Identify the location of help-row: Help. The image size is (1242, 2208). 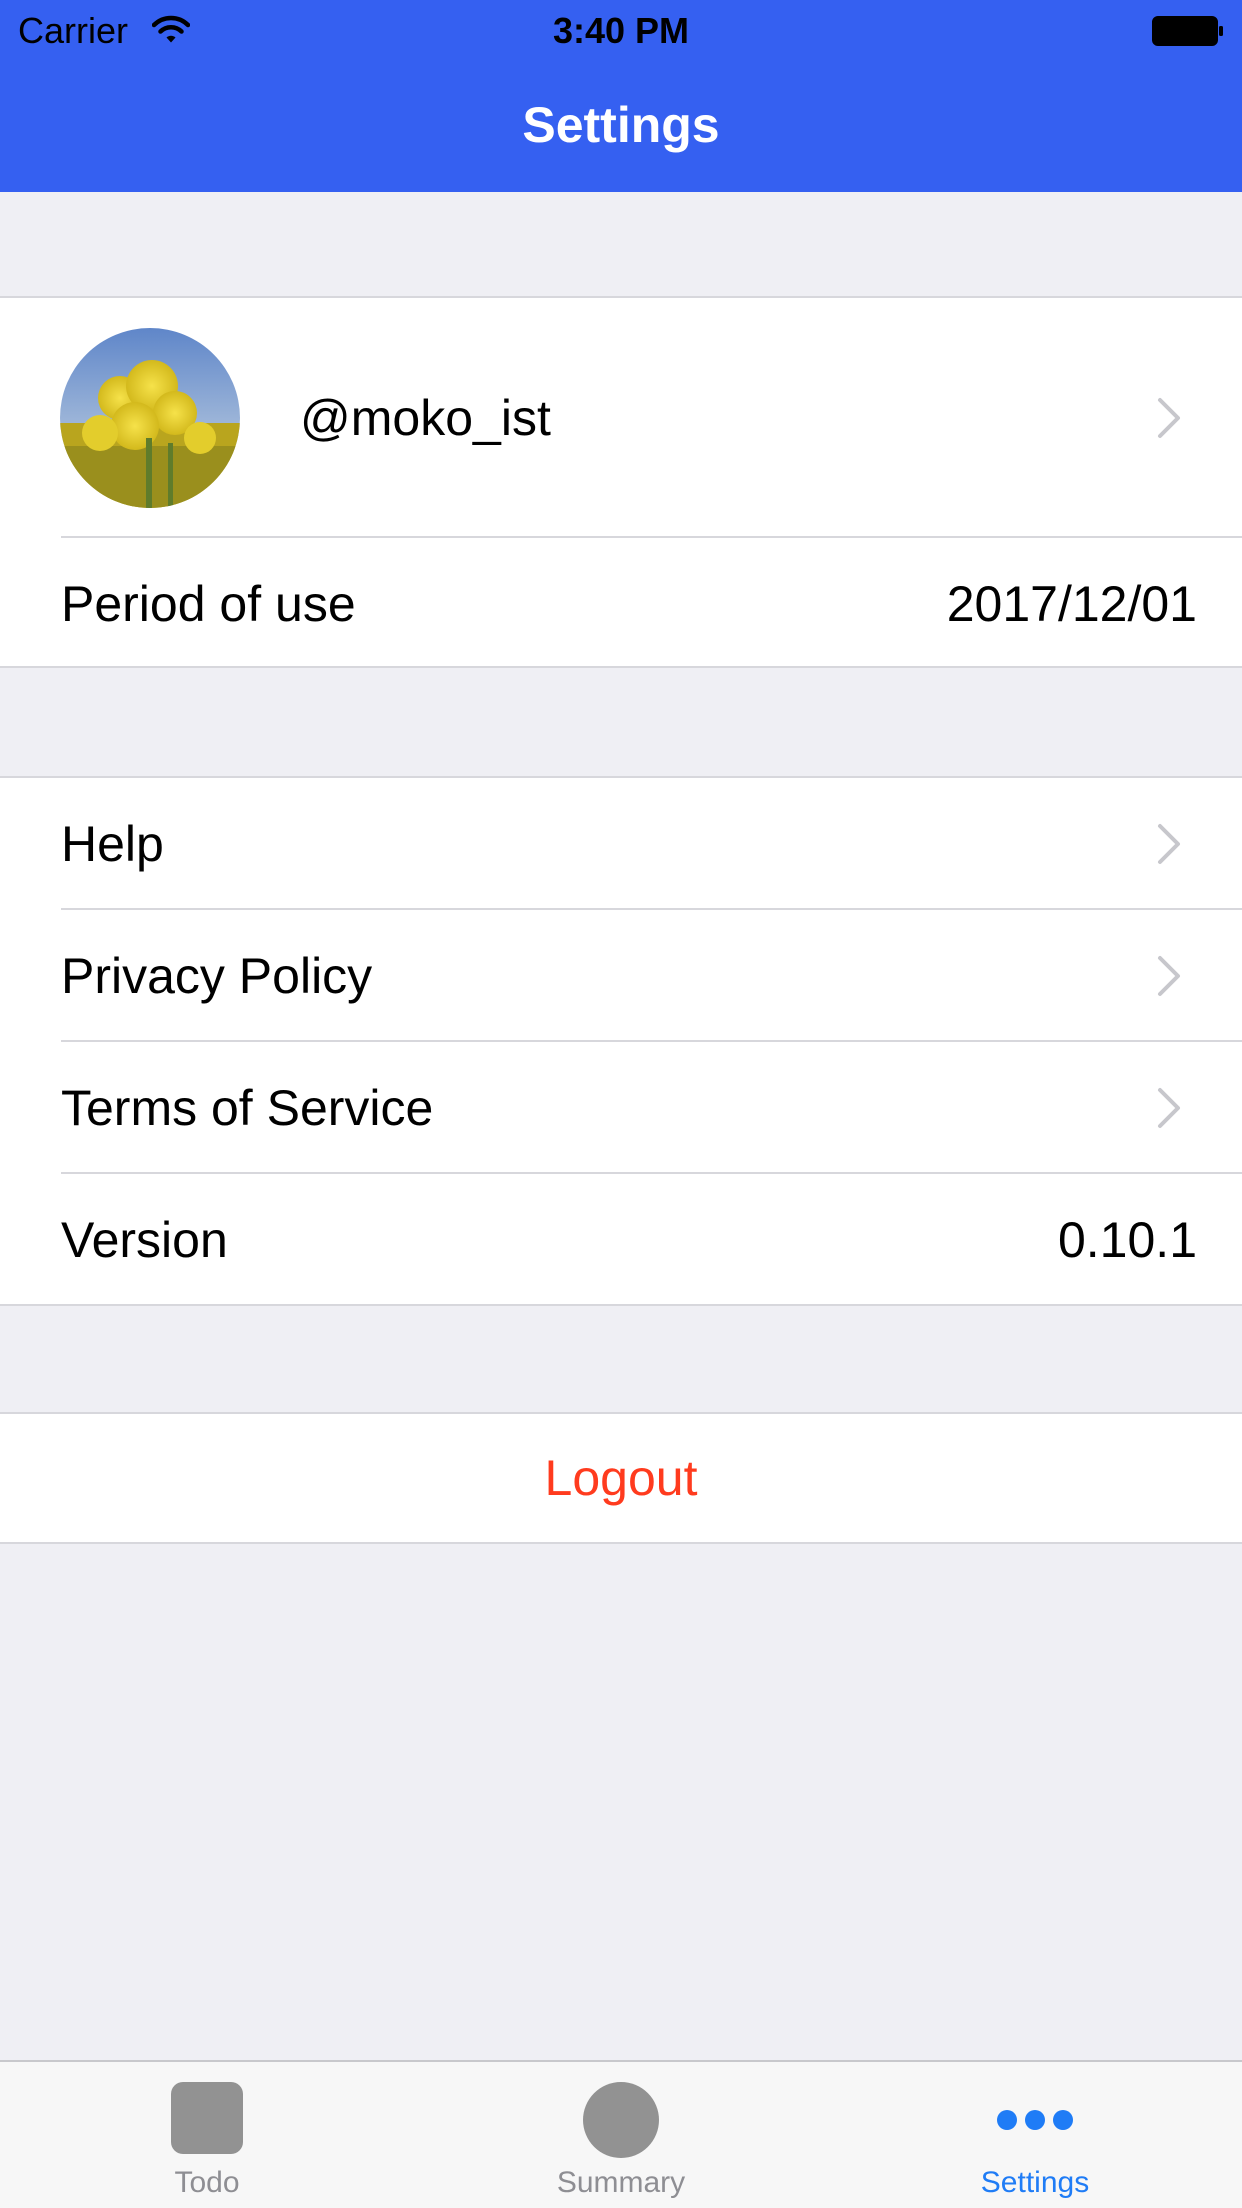
(621, 844).